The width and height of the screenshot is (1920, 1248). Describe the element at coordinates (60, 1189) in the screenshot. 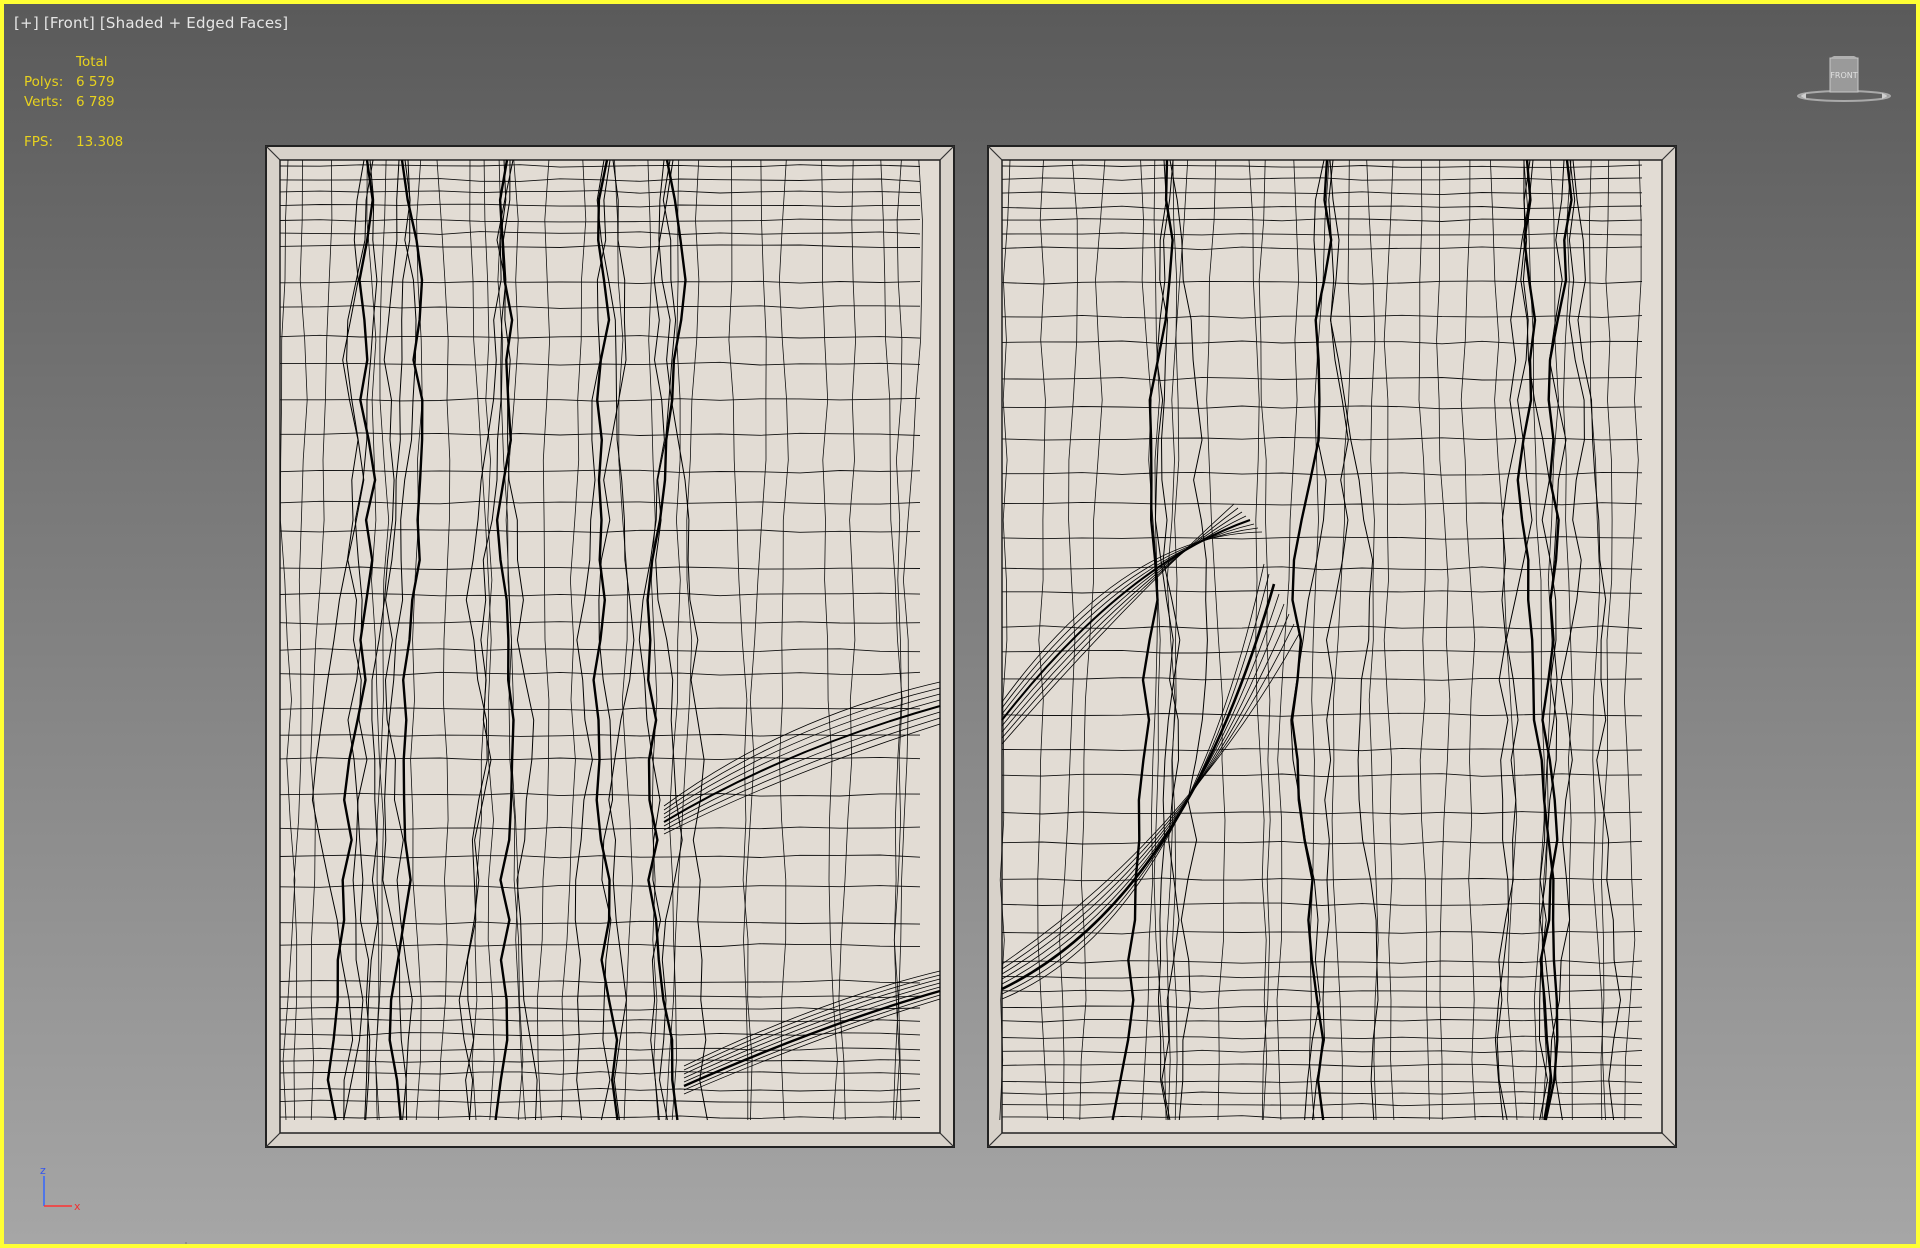

I see `axis-tripod-icon: z x` at that location.